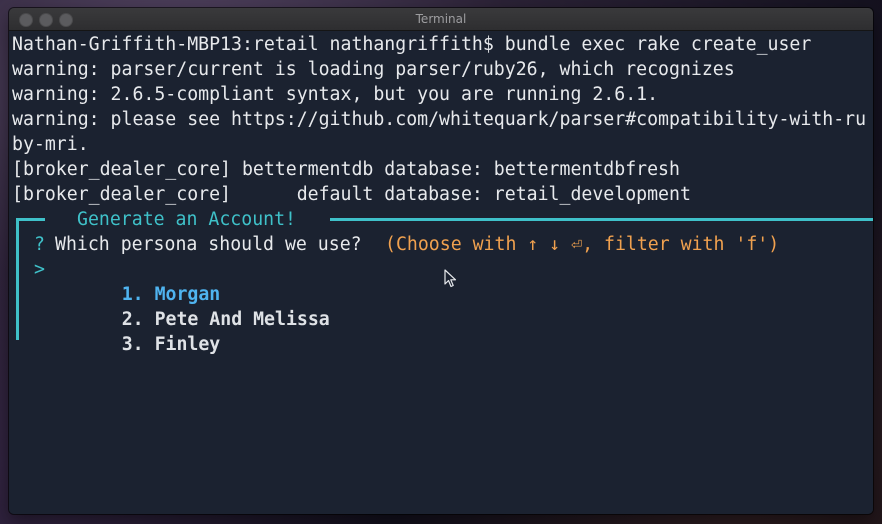  What do you see at coordinates (39, 269) in the screenshot?
I see `selection-pointer-icon: >` at bounding box center [39, 269].